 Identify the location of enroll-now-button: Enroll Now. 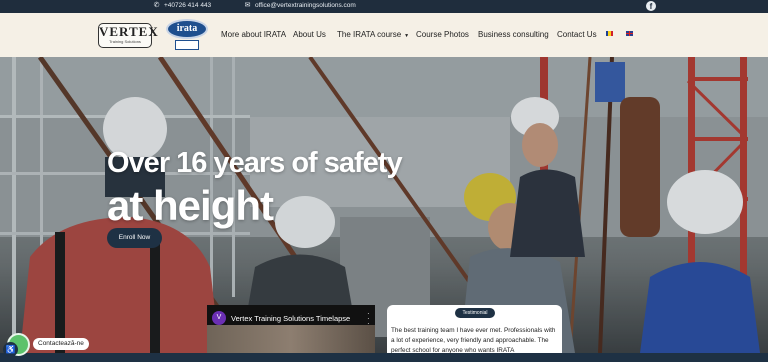
(134, 238).